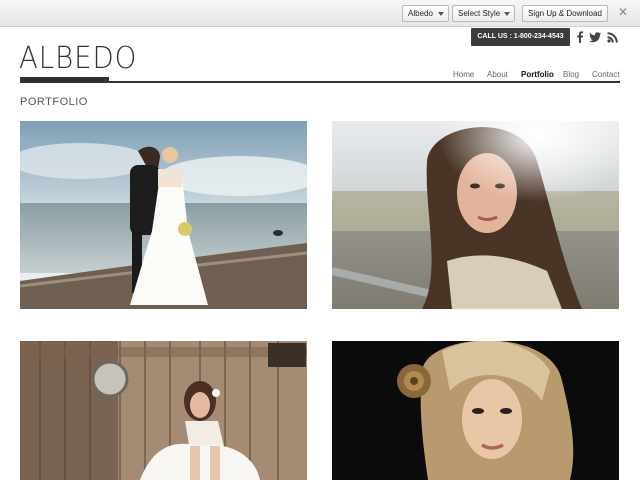 The width and height of the screenshot is (640, 480). What do you see at coordinates (420, 13) in the screenshot?
I see `theme-select-value: Albedo` at bounding box center [420, 13].